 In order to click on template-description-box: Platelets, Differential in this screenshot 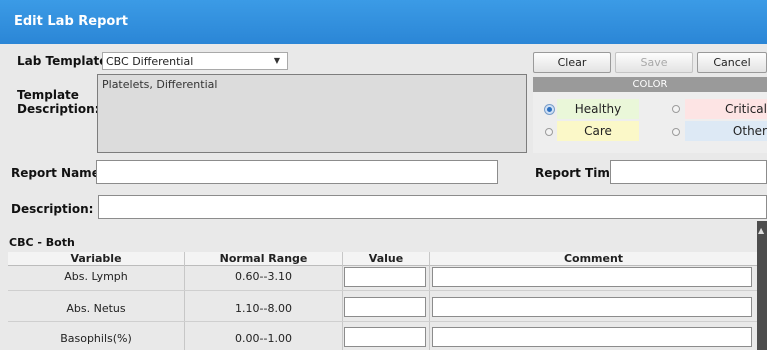, I will do `click(312, 113)`.